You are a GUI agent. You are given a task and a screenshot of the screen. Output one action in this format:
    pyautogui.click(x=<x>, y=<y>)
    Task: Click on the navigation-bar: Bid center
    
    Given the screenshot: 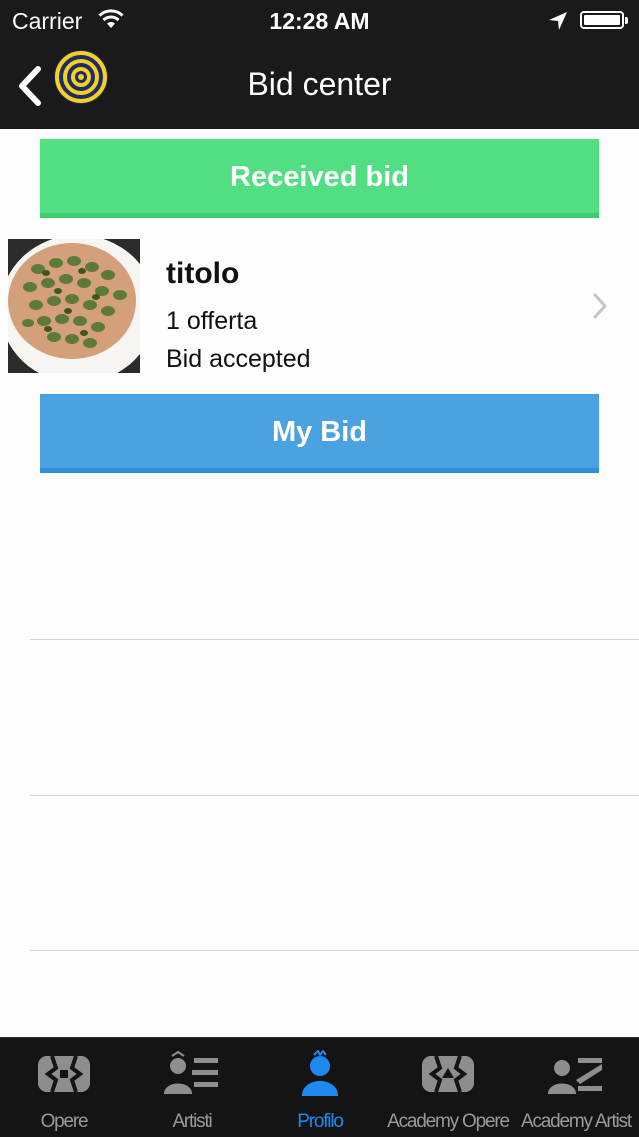 What is the action you would take?
    pyautogui.click(x=319, y=85)
    